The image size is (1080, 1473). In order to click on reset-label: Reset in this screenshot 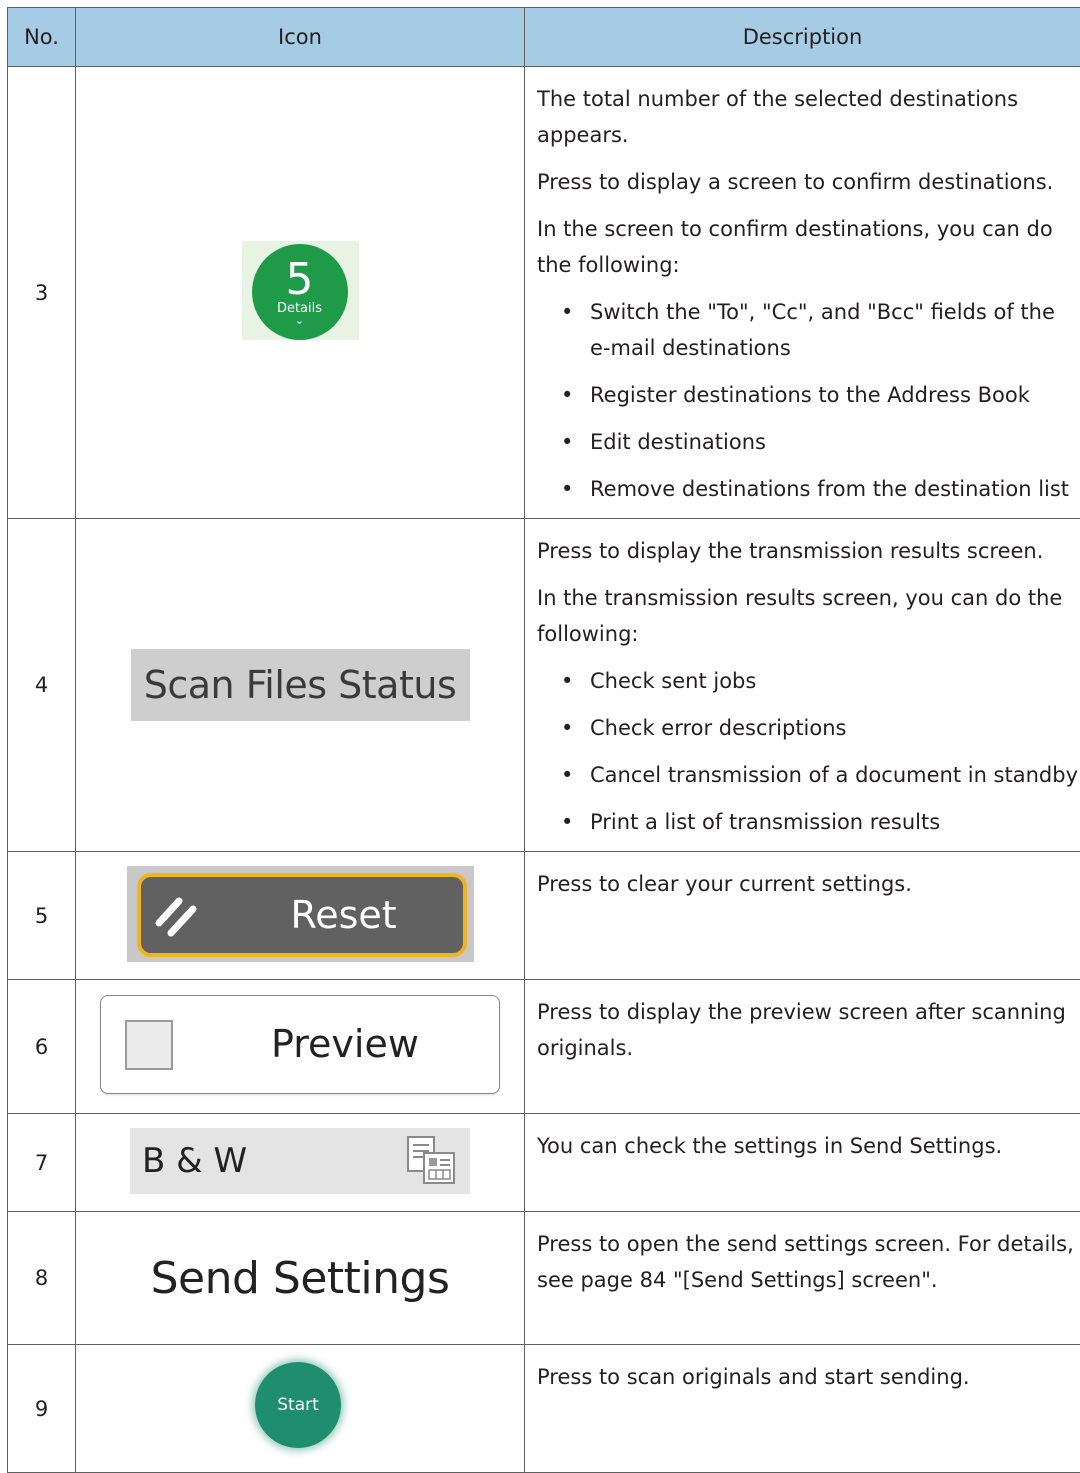, I will do `click(344, 915)`.